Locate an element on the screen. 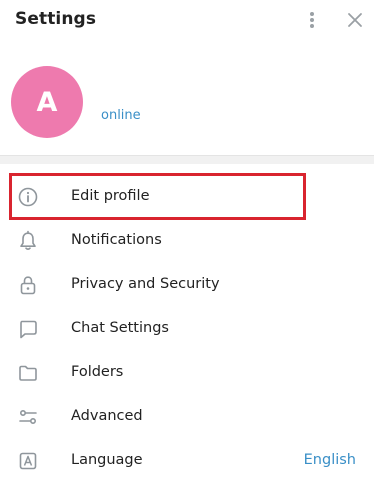 The width and height of the screenshot is (374, 488). info-icon is located at coordinates (28, 197).